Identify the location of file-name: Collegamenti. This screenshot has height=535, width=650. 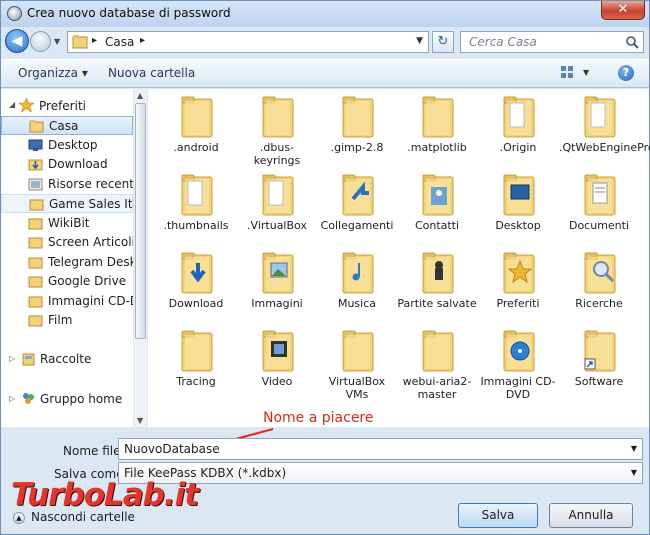
(357, 225).